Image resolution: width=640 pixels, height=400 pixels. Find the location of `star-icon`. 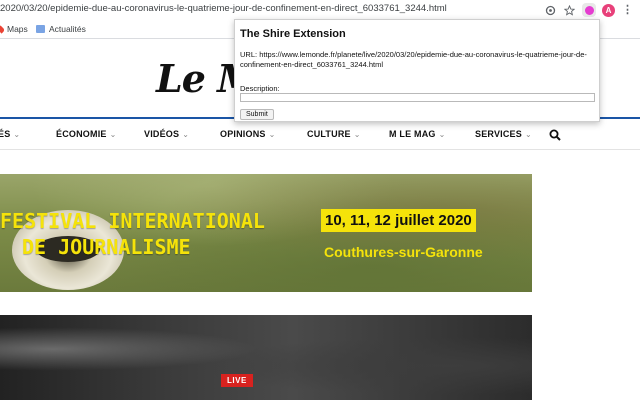

star-icon is located at coordinates (569, 10).